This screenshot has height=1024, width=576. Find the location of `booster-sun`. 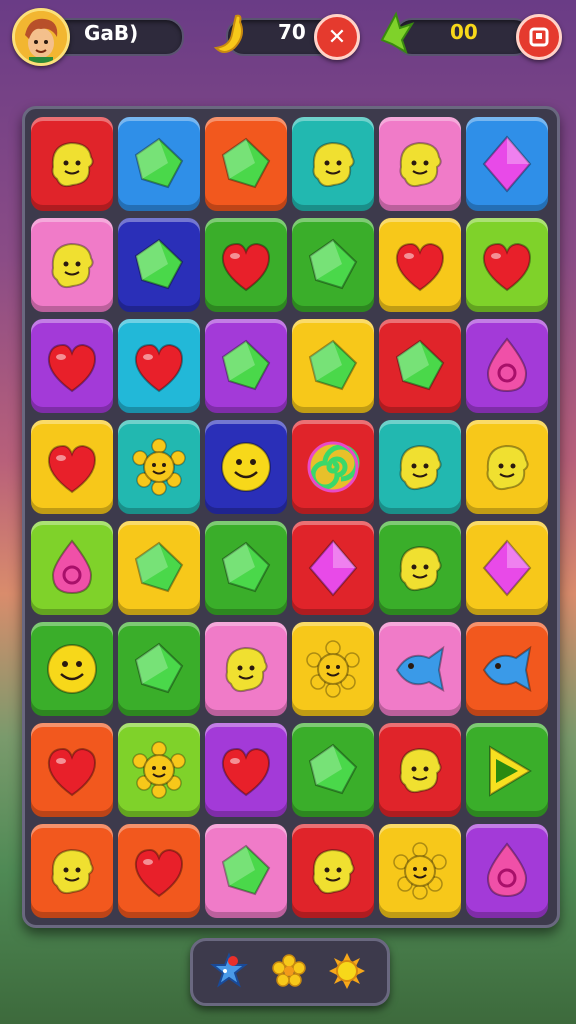

booster-sun is located at coordinates (347, 971).